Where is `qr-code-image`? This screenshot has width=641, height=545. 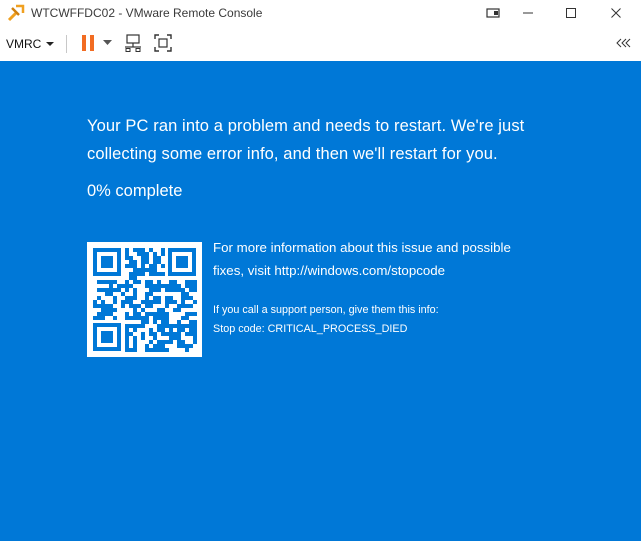 qr-code-image is located at coordinates (144, 299).